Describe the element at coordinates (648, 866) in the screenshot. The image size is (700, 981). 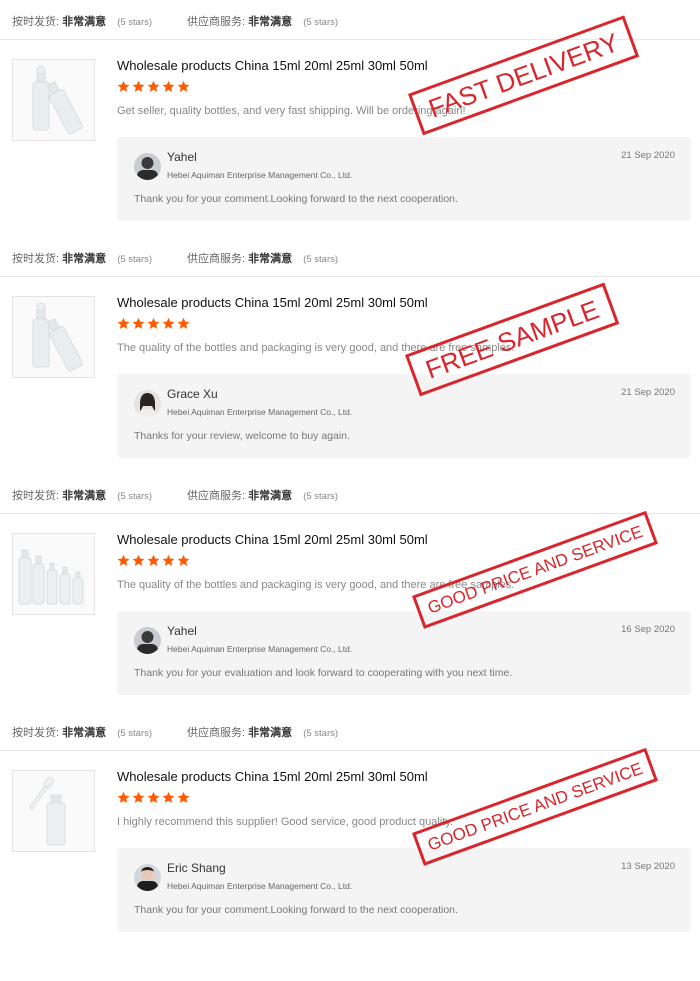
I see `reply-date: 13 Sep 2020` at that location.